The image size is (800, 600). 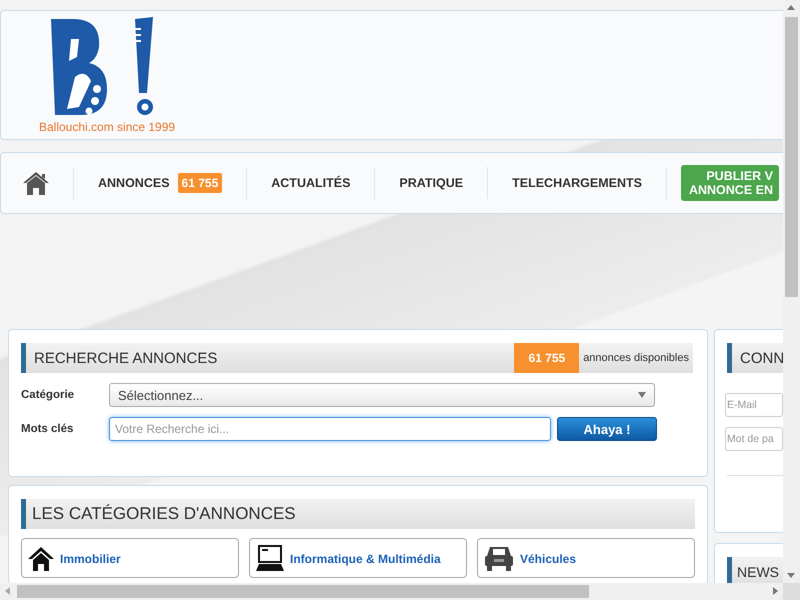 I want to click on nav-link: PRATIQUE, so click(x=431, y=183).